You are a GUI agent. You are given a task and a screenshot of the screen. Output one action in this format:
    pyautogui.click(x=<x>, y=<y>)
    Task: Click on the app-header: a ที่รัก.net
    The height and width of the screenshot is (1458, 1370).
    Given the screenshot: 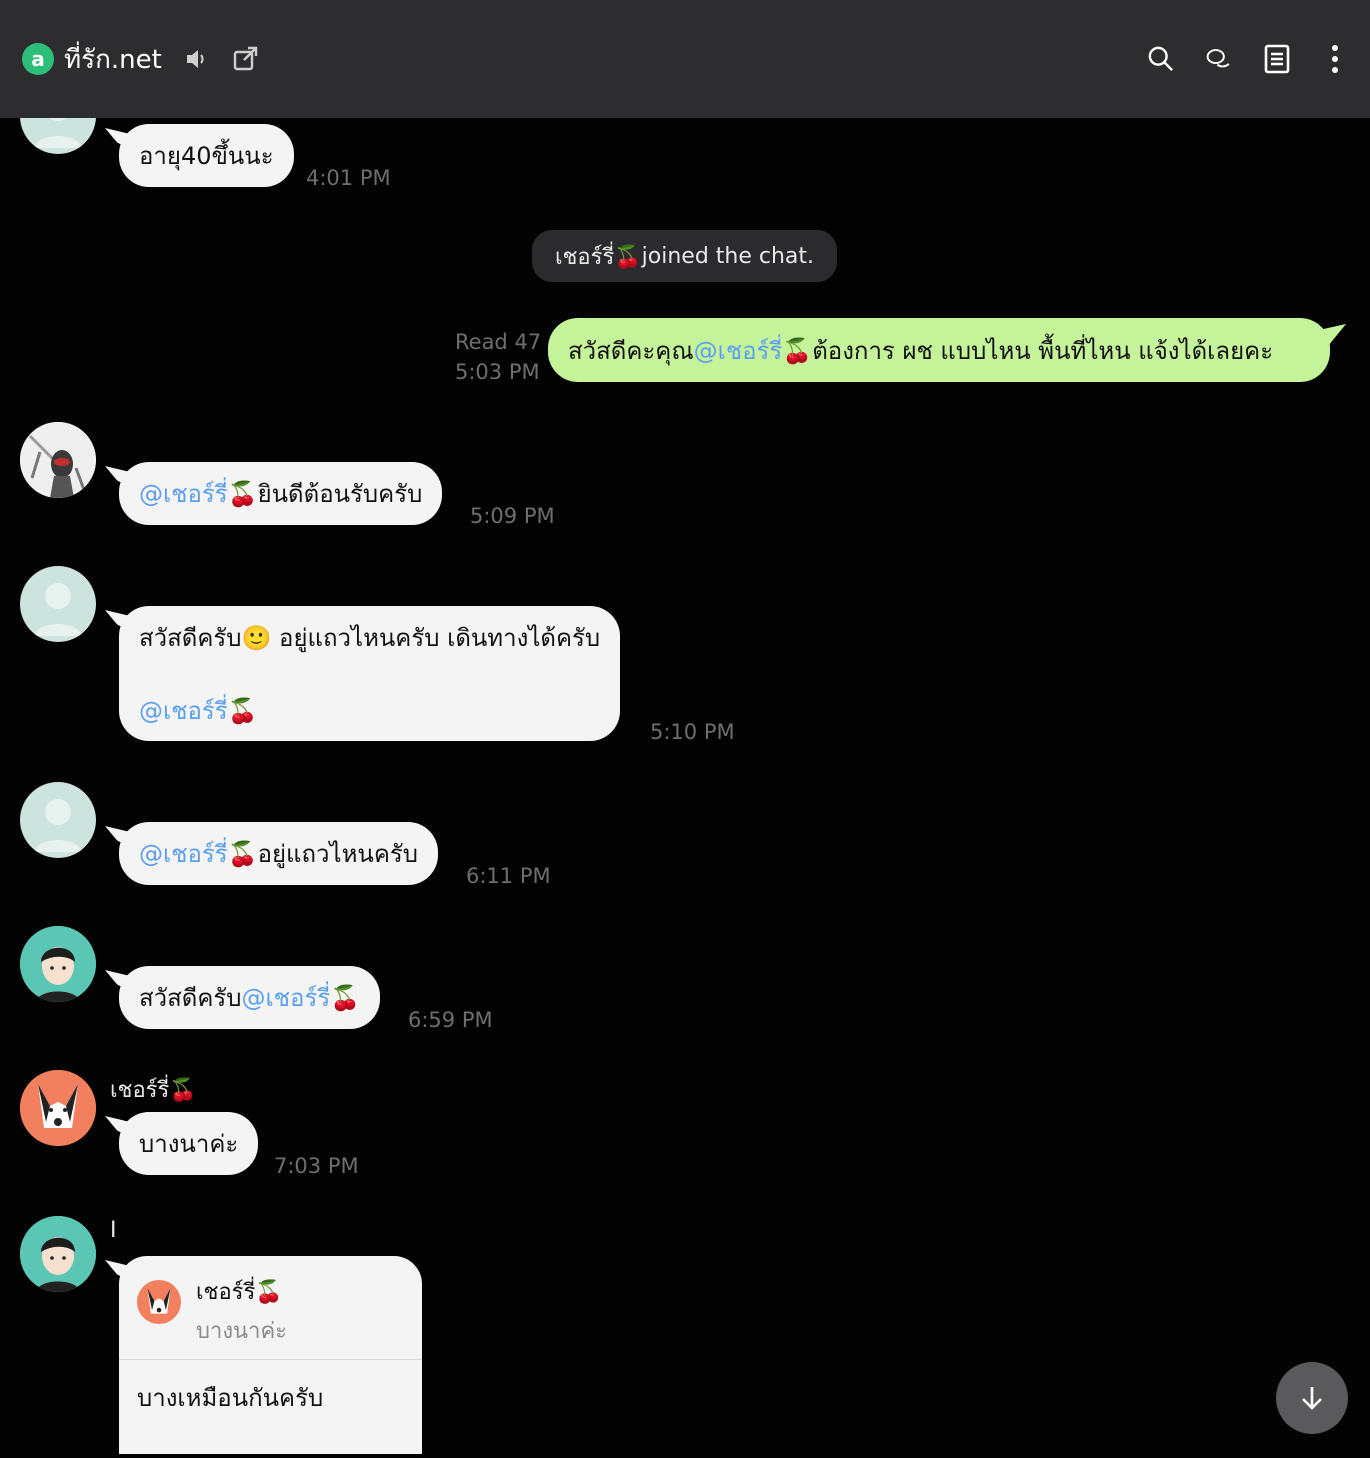 What is the action you would take?
    pyautogui.click(x=685, y=59)
    